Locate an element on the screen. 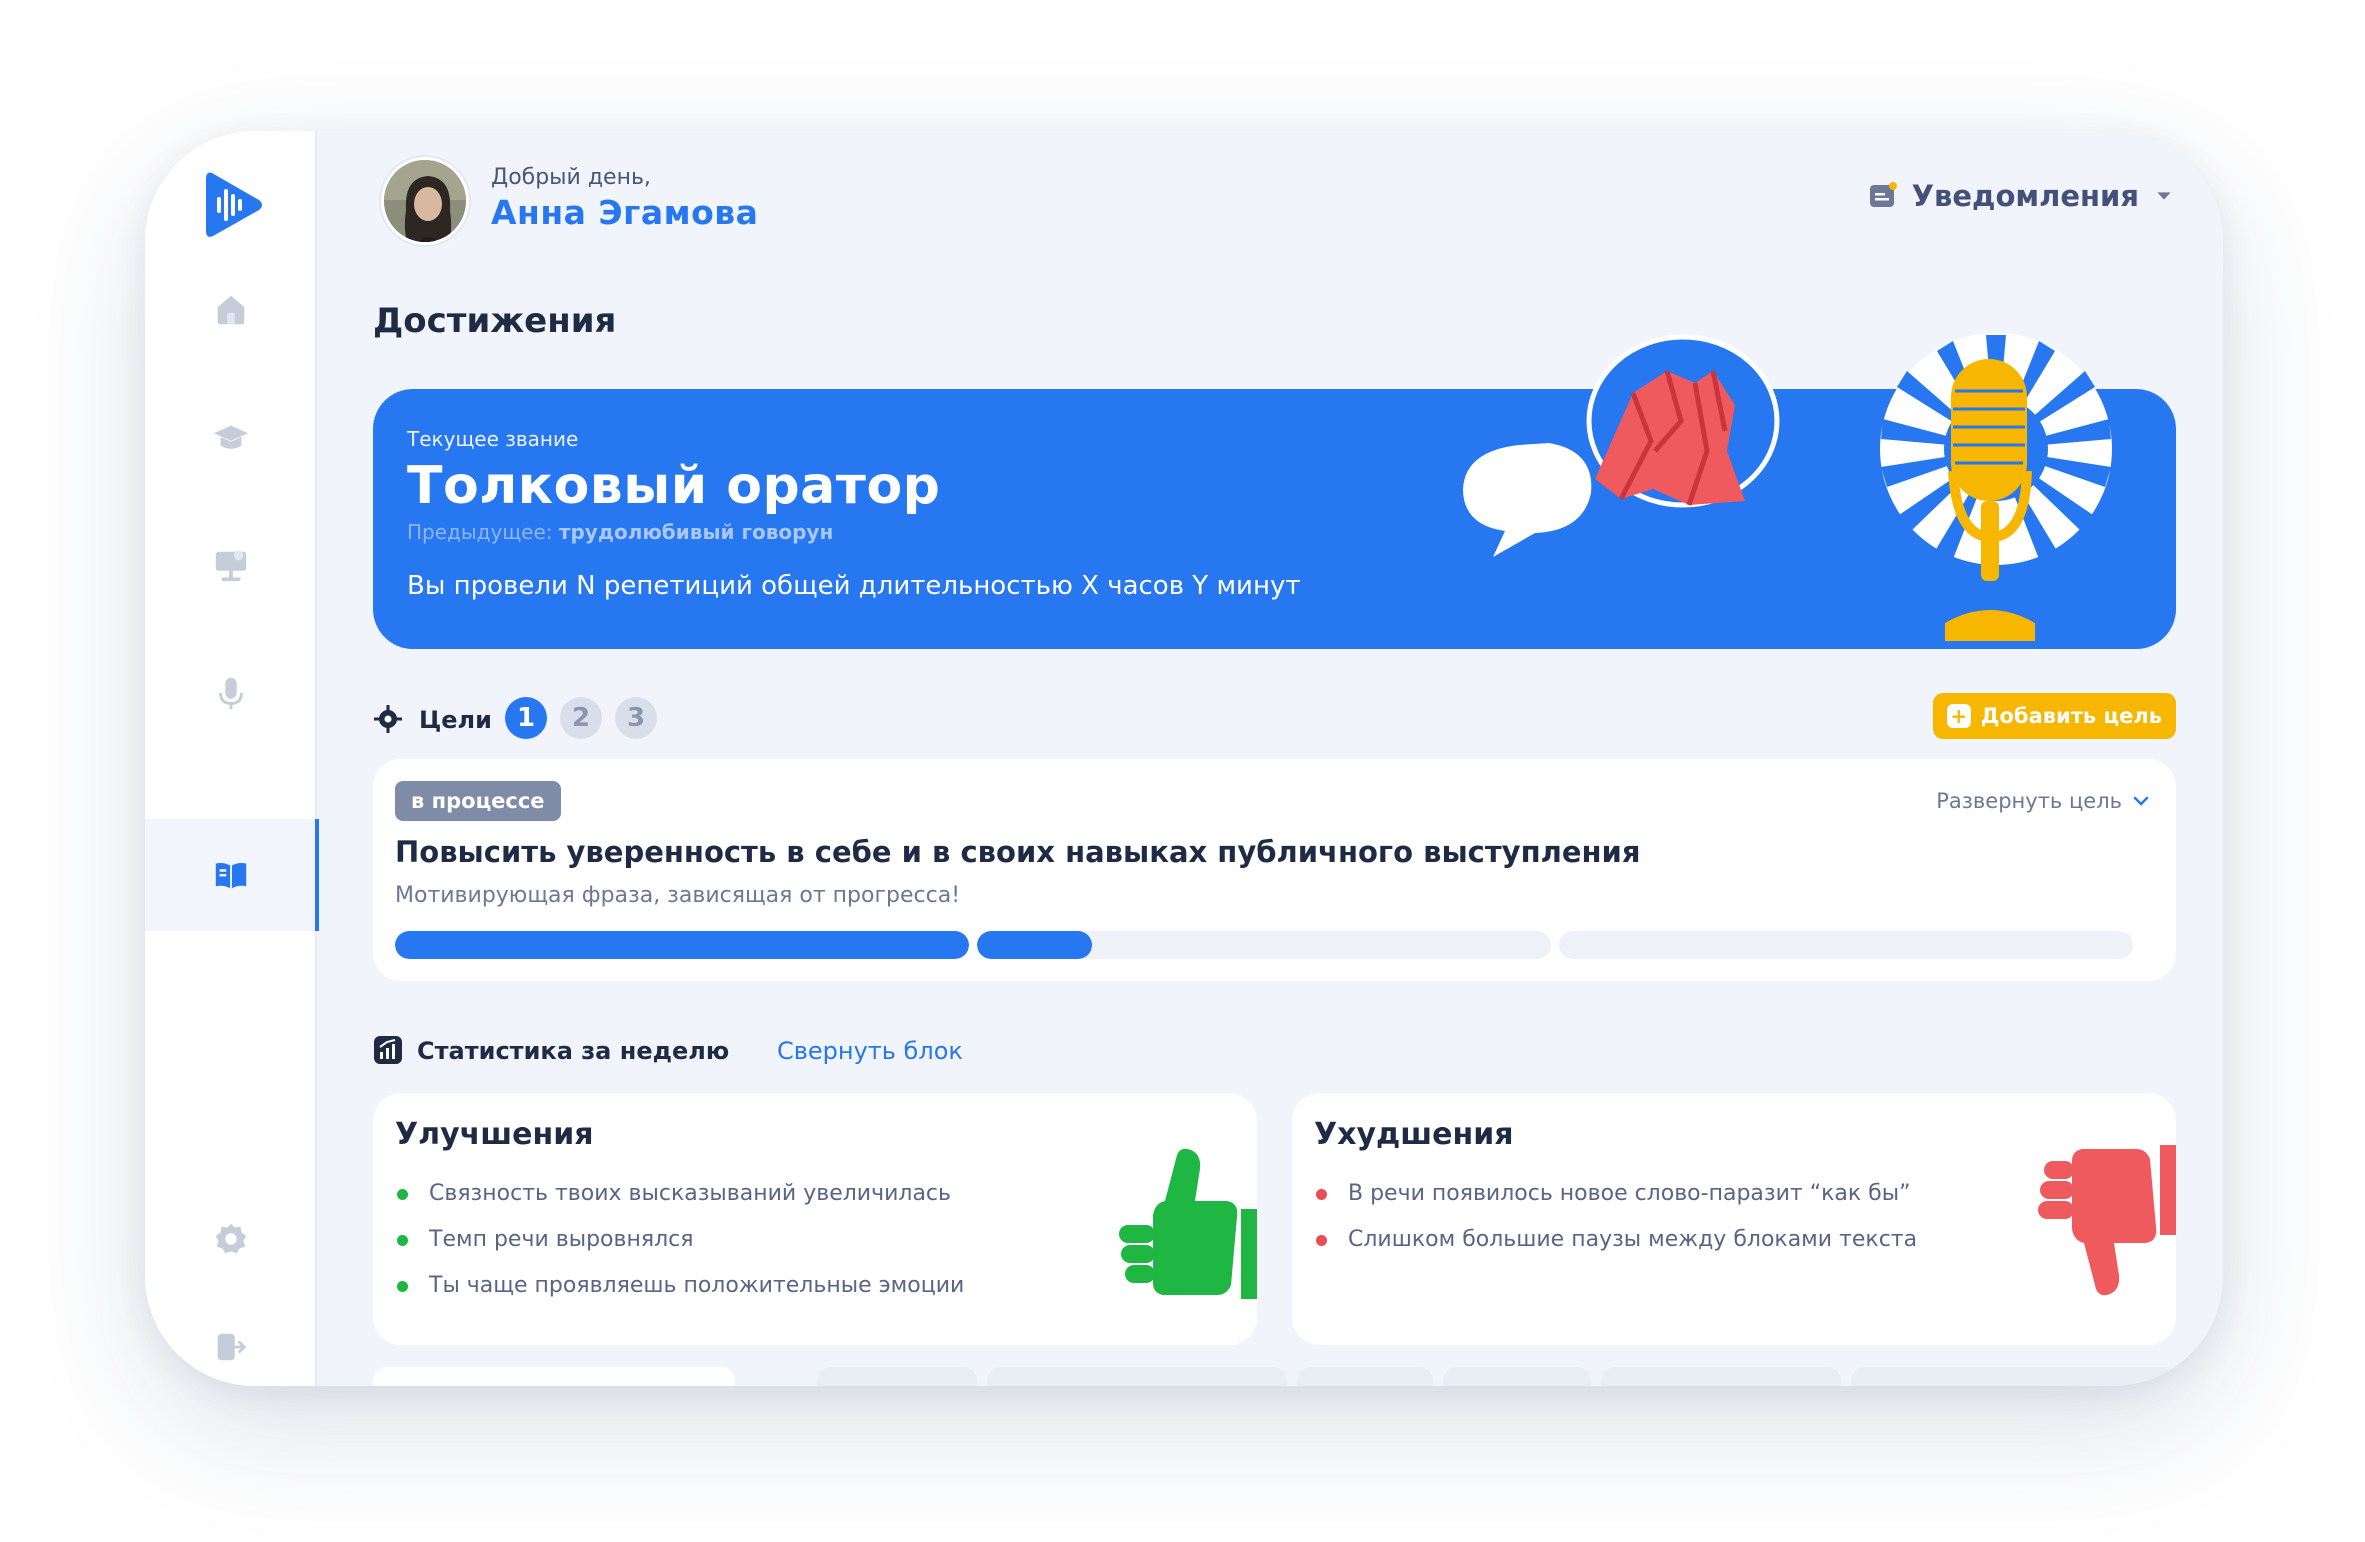 This screenshot has width=2365, height=1542. sidebar-item-home is located at coordinates (231, 309).